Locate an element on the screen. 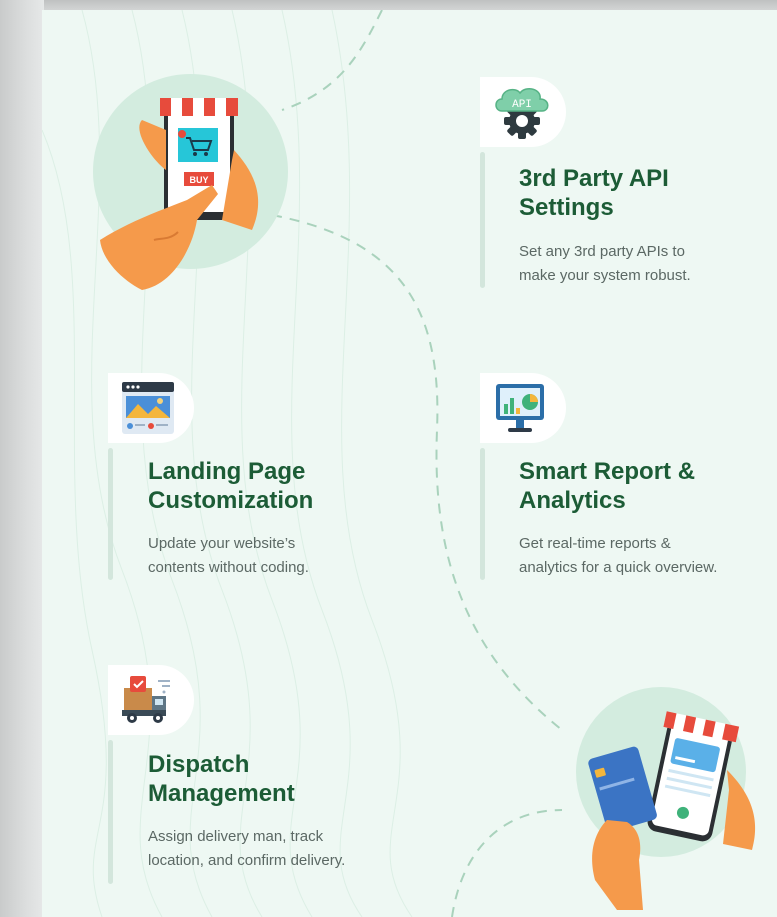  feature-title-analytics: Smart Report & Analytics is located at coordinates (607, 486).